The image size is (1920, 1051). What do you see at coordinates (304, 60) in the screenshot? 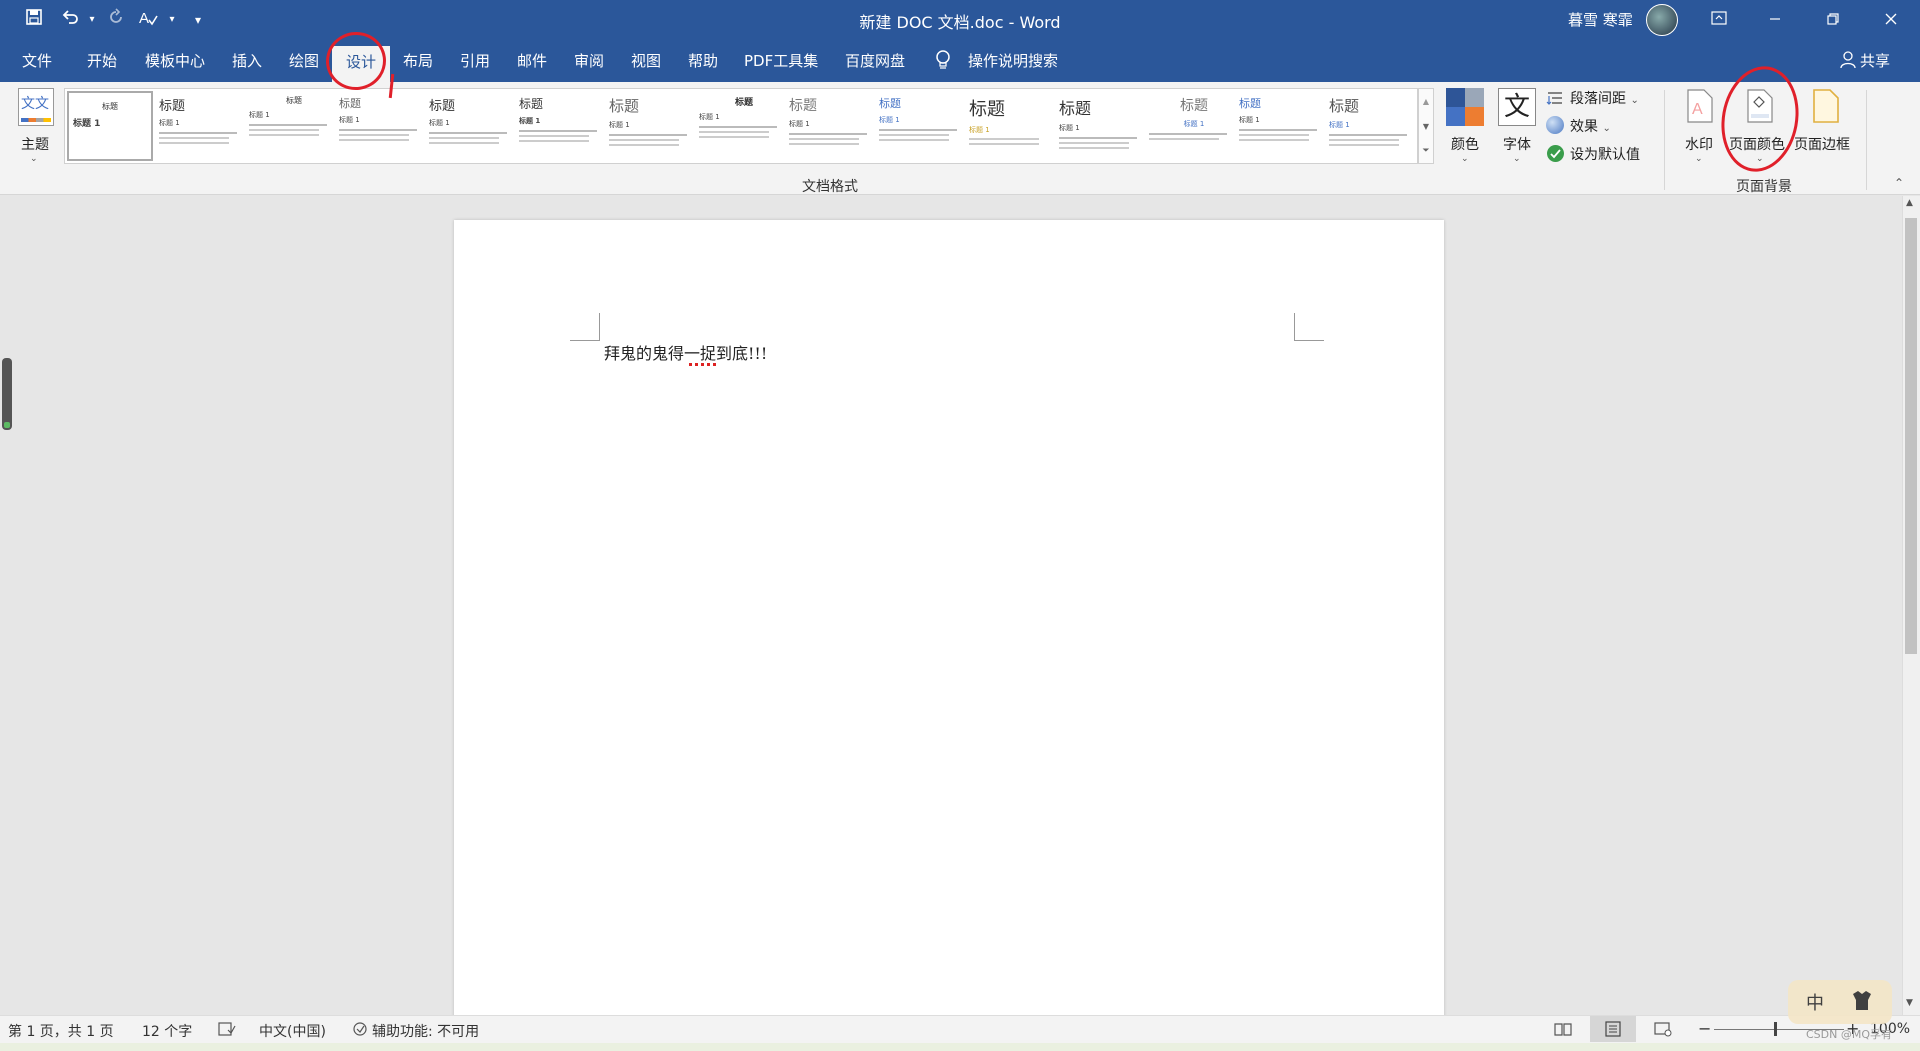
I see `tab-draw: 绘图` at bounding box center [304, 60].